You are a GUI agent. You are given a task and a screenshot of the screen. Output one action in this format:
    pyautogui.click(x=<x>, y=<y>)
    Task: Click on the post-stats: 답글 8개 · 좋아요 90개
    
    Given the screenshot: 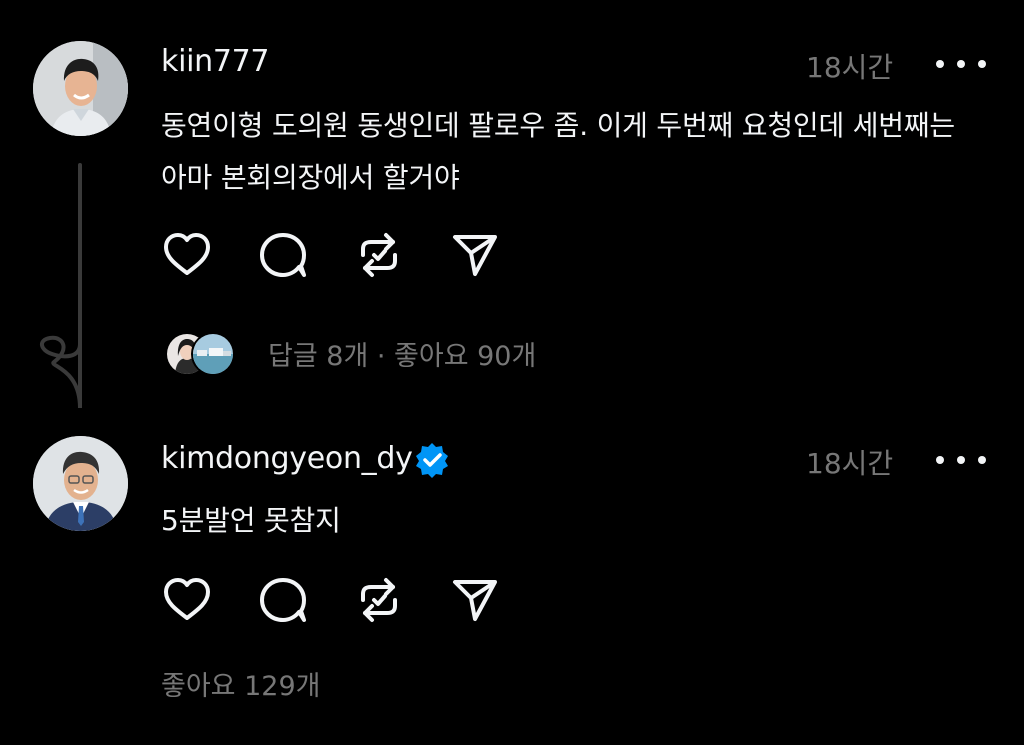 What is the action you would take?
    pyautogui.click(x=402, y=353)
    